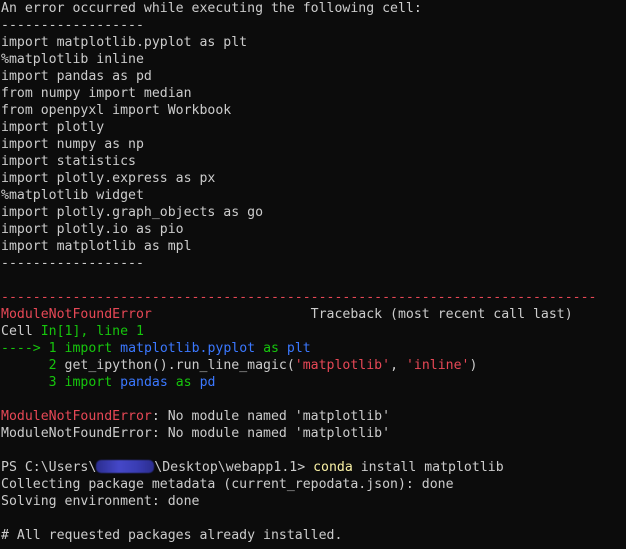 This screenshot has height=549, width=626. What do you see at coordinates (473, 365) in the screenshot?
I see `call-close: )` at bounding box center [473, 365].